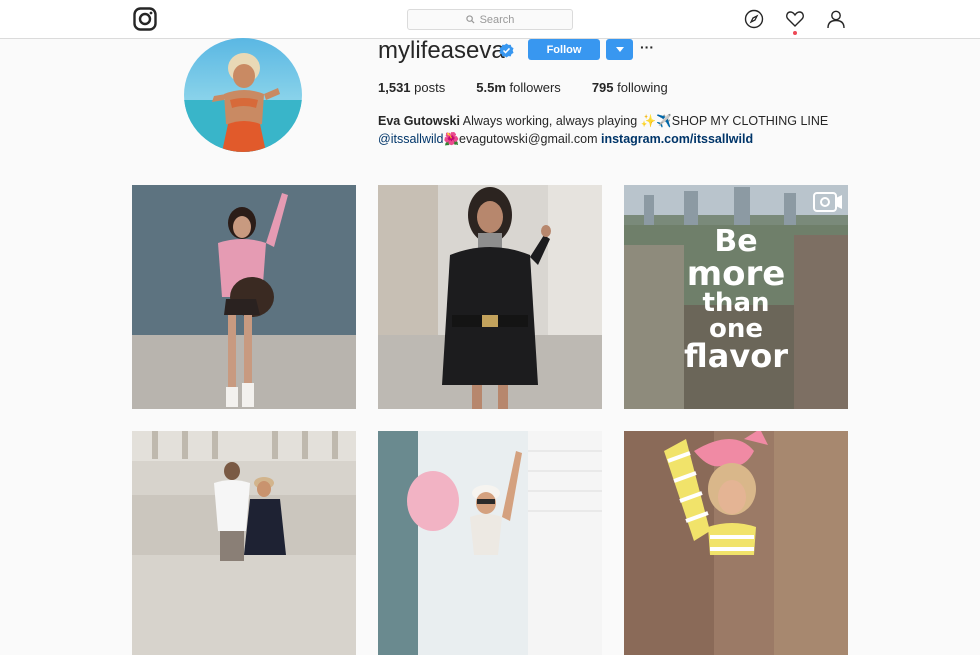 The image size is (980, 655). I want to click on search-input: Search, so click(490, 19).